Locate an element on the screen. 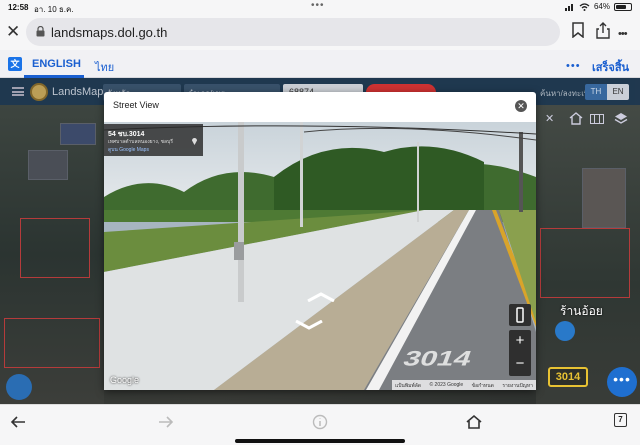 The width and height of the screenshot is (640, 445). location-address: เทศบาลตำบลหนองยาง, ชลบุรี is located at coordinates (140, 142).